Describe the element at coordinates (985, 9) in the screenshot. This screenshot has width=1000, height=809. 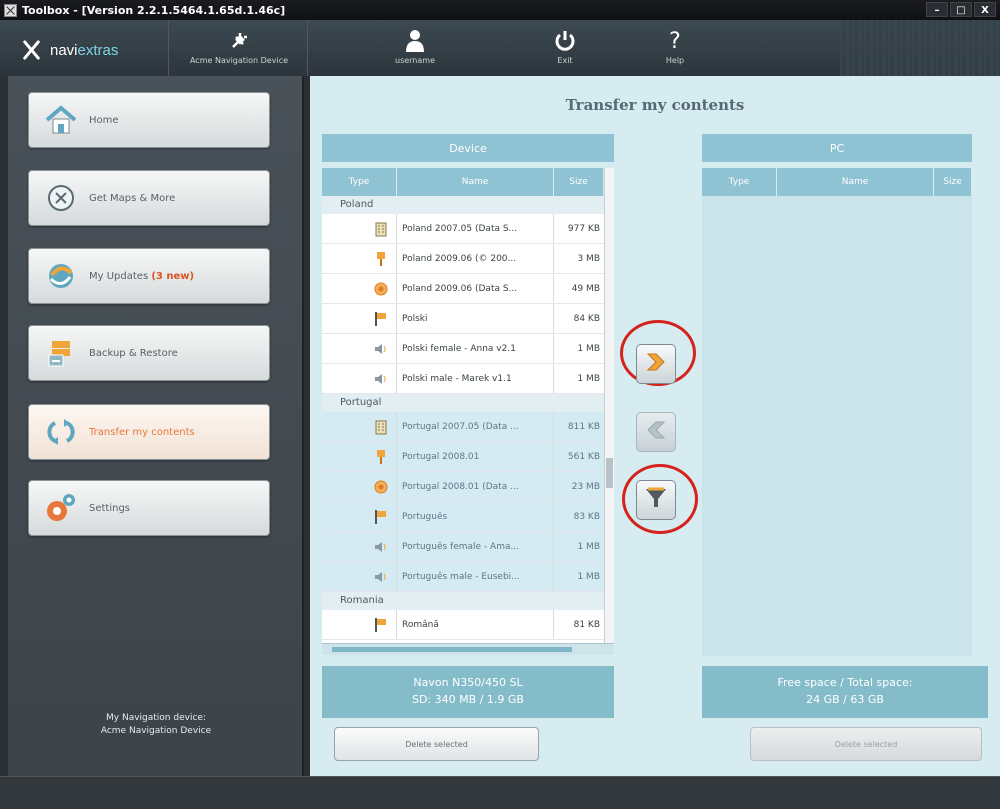
I see `close-button: X` at that location.